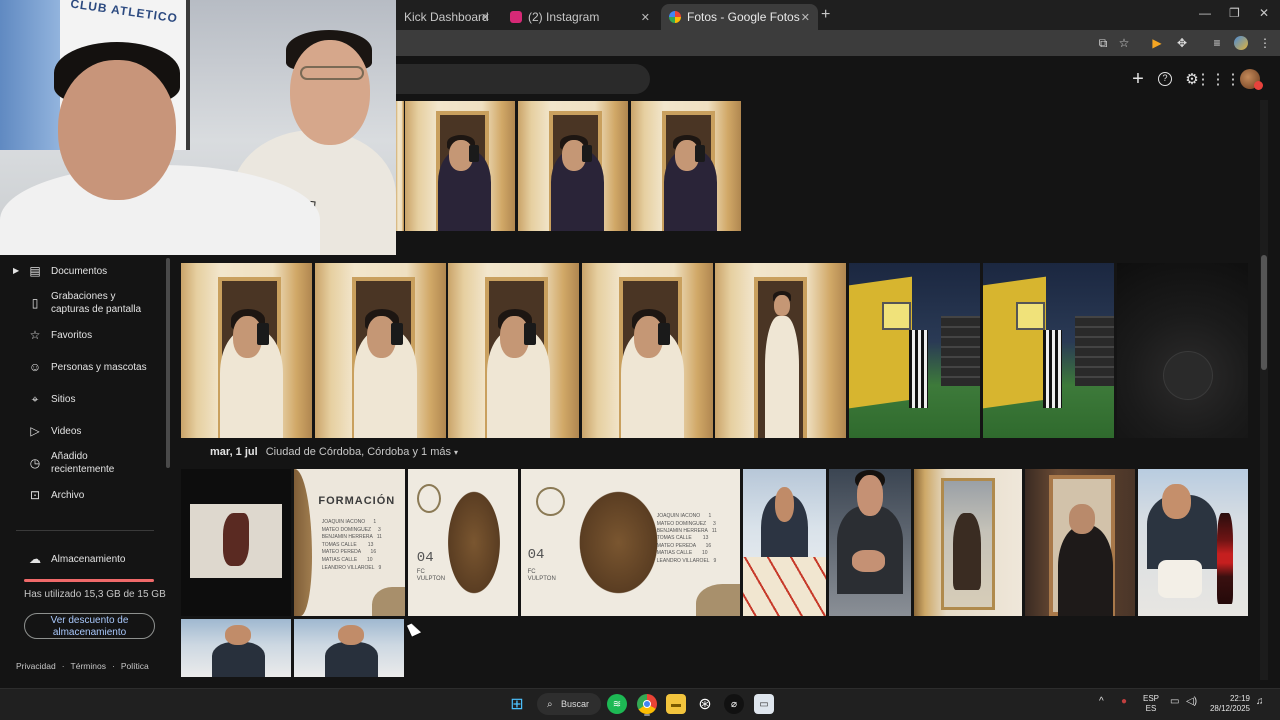  What do you see at coordinates (35, 335) in the screenshot?
I see `star-icon: ☆` at bounding box center [35, 335].